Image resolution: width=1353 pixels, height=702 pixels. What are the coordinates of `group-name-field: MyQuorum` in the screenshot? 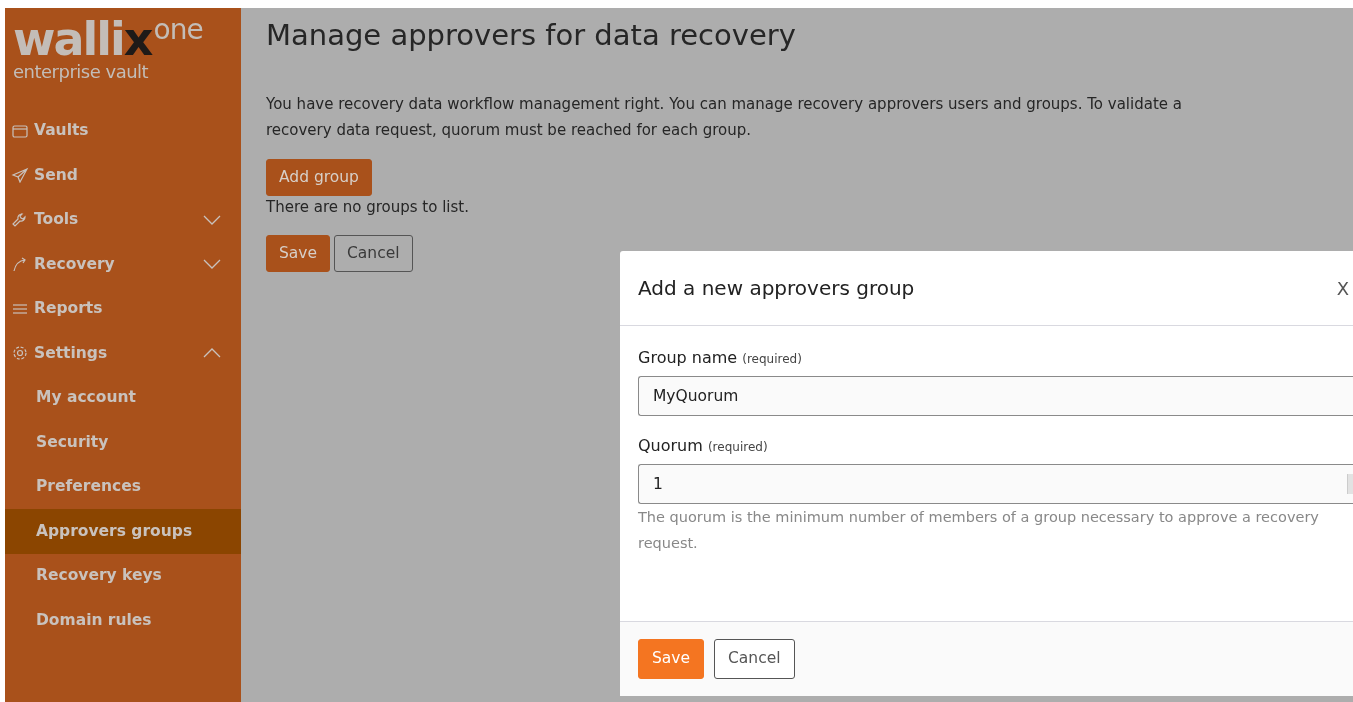 It's located at (995, 396).